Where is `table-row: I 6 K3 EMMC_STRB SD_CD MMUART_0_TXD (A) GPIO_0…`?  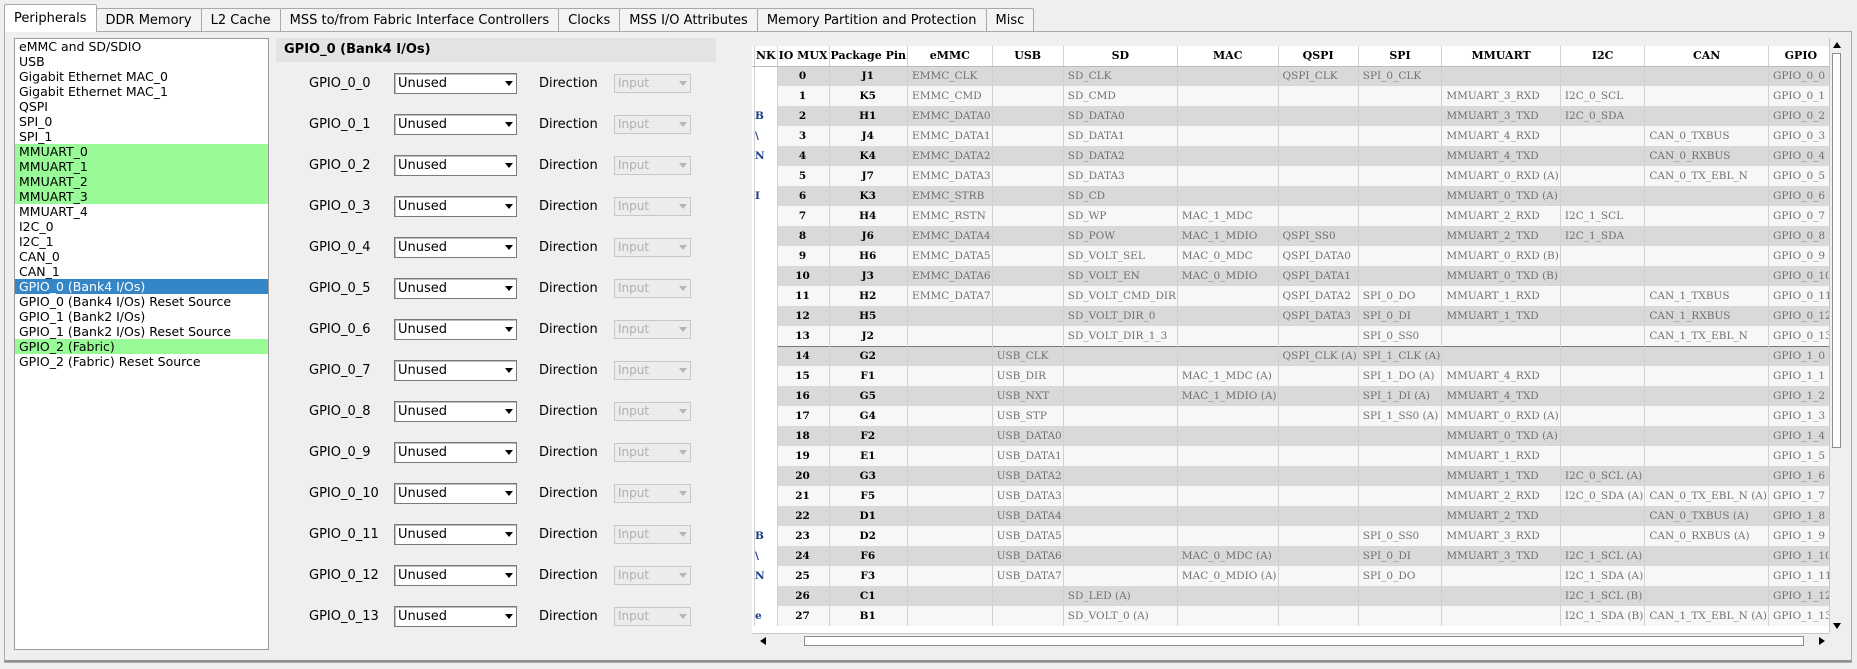
table-row: I 6 K3 EMMC_STRB SD_CD MMUART_0_TXD (A) GPIO_0… is located at coordinates (1290, 196).